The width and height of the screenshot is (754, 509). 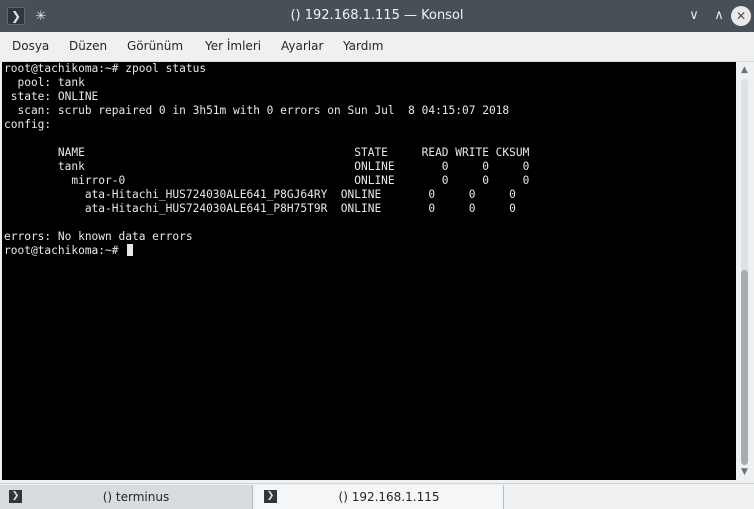 I want to click on scroll-down-icon: ▼, so click(x=744, y=472).